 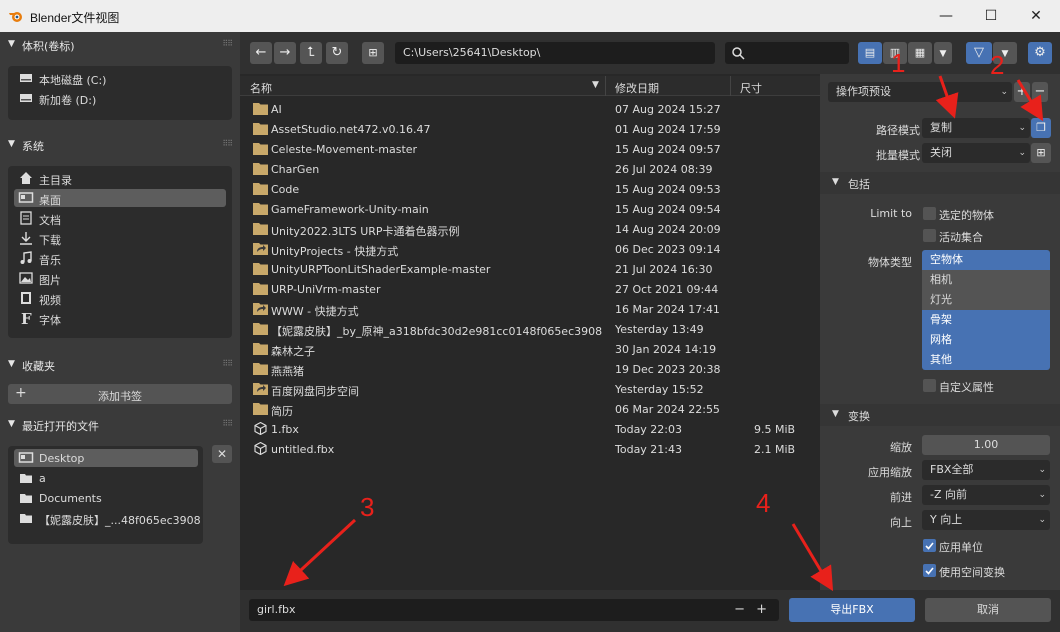 I want to click on annotation-label-3: 3, so click(x=367, y=507).